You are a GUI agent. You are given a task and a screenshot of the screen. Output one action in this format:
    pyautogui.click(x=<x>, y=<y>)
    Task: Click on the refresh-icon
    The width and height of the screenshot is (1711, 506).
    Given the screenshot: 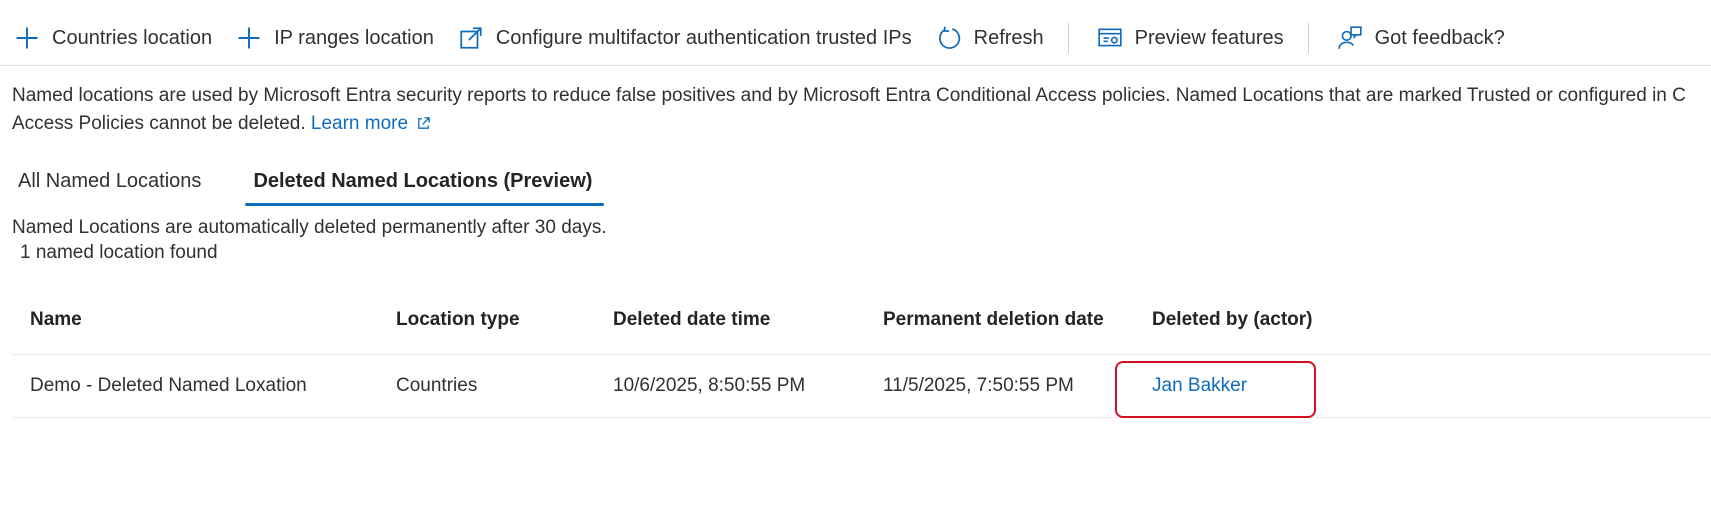 What is the action you would take?
    pyautogui.click(x=949, y=38)
    